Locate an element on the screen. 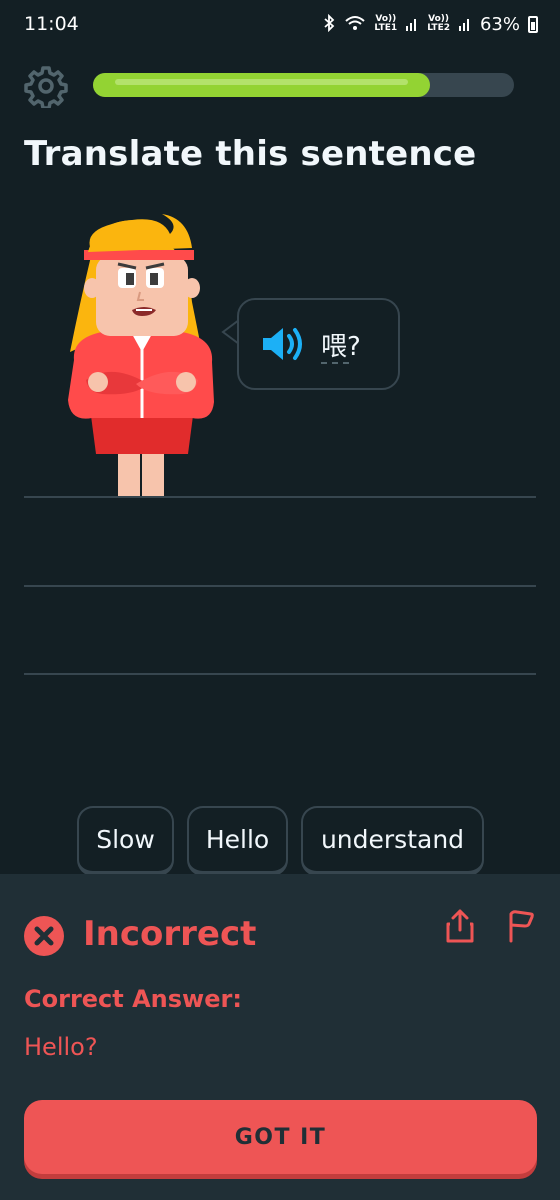 Image resolution: width=560 pixels, height=1200 pixels. page-title: Translate this sentence is located at coordinates (250, 154).